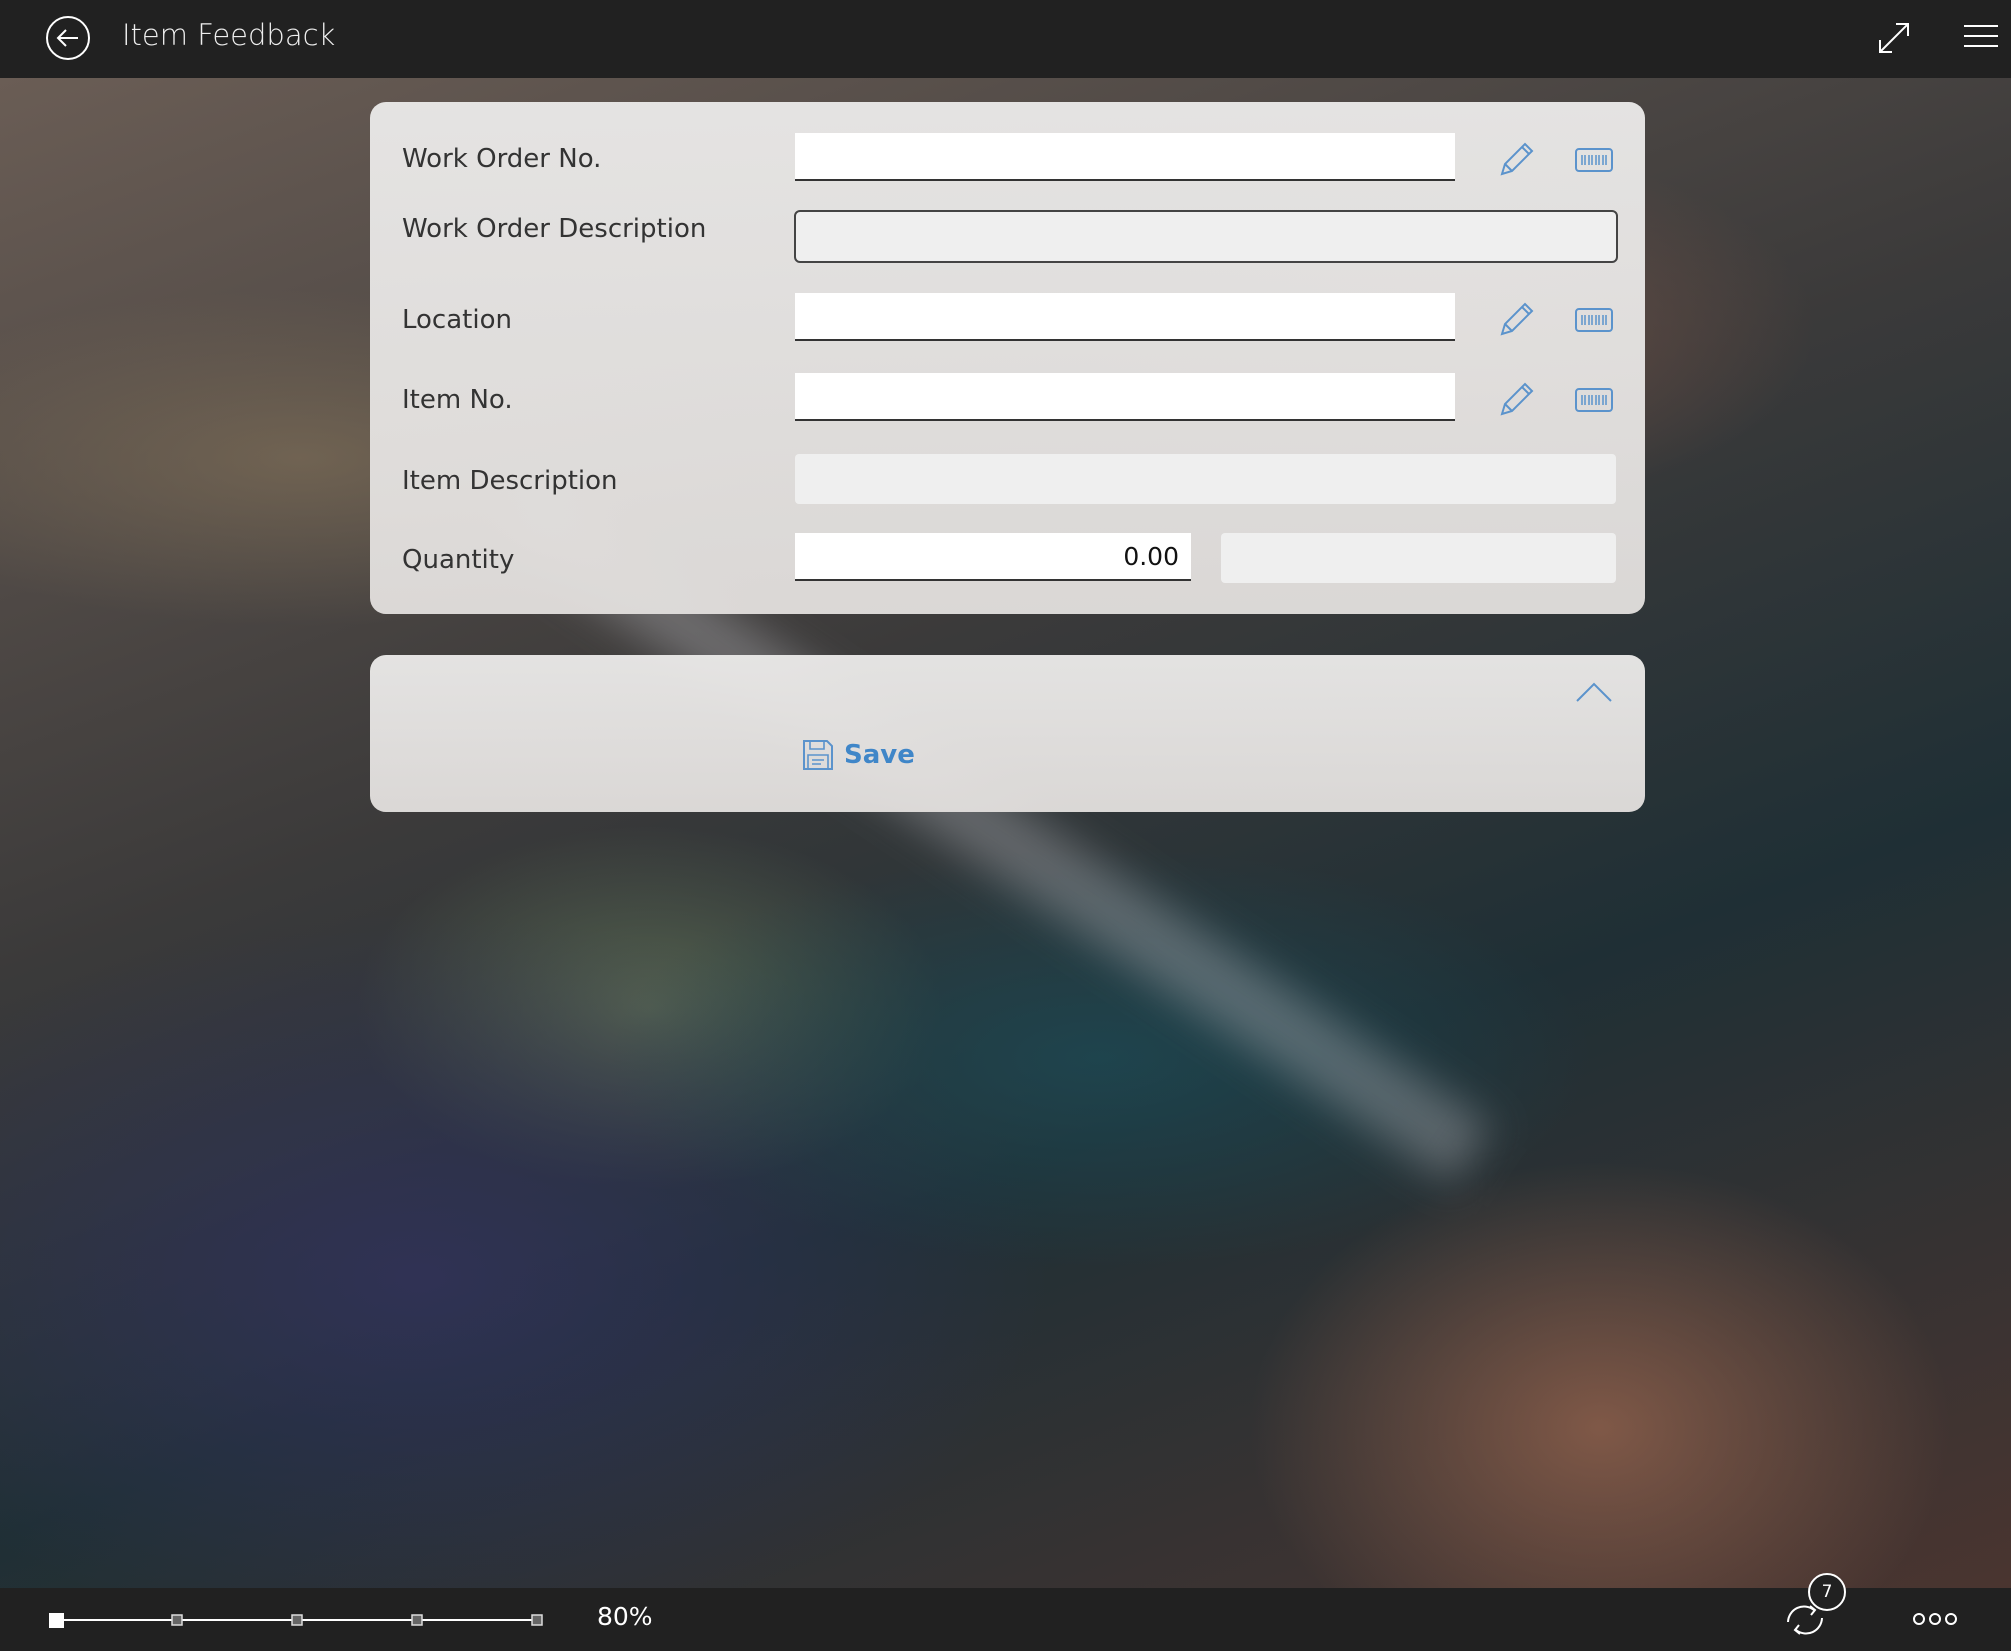  What do you see at coordinates (1125, 317) in the screenshot?
I see `location-input` at bounding box center [1125, 317].